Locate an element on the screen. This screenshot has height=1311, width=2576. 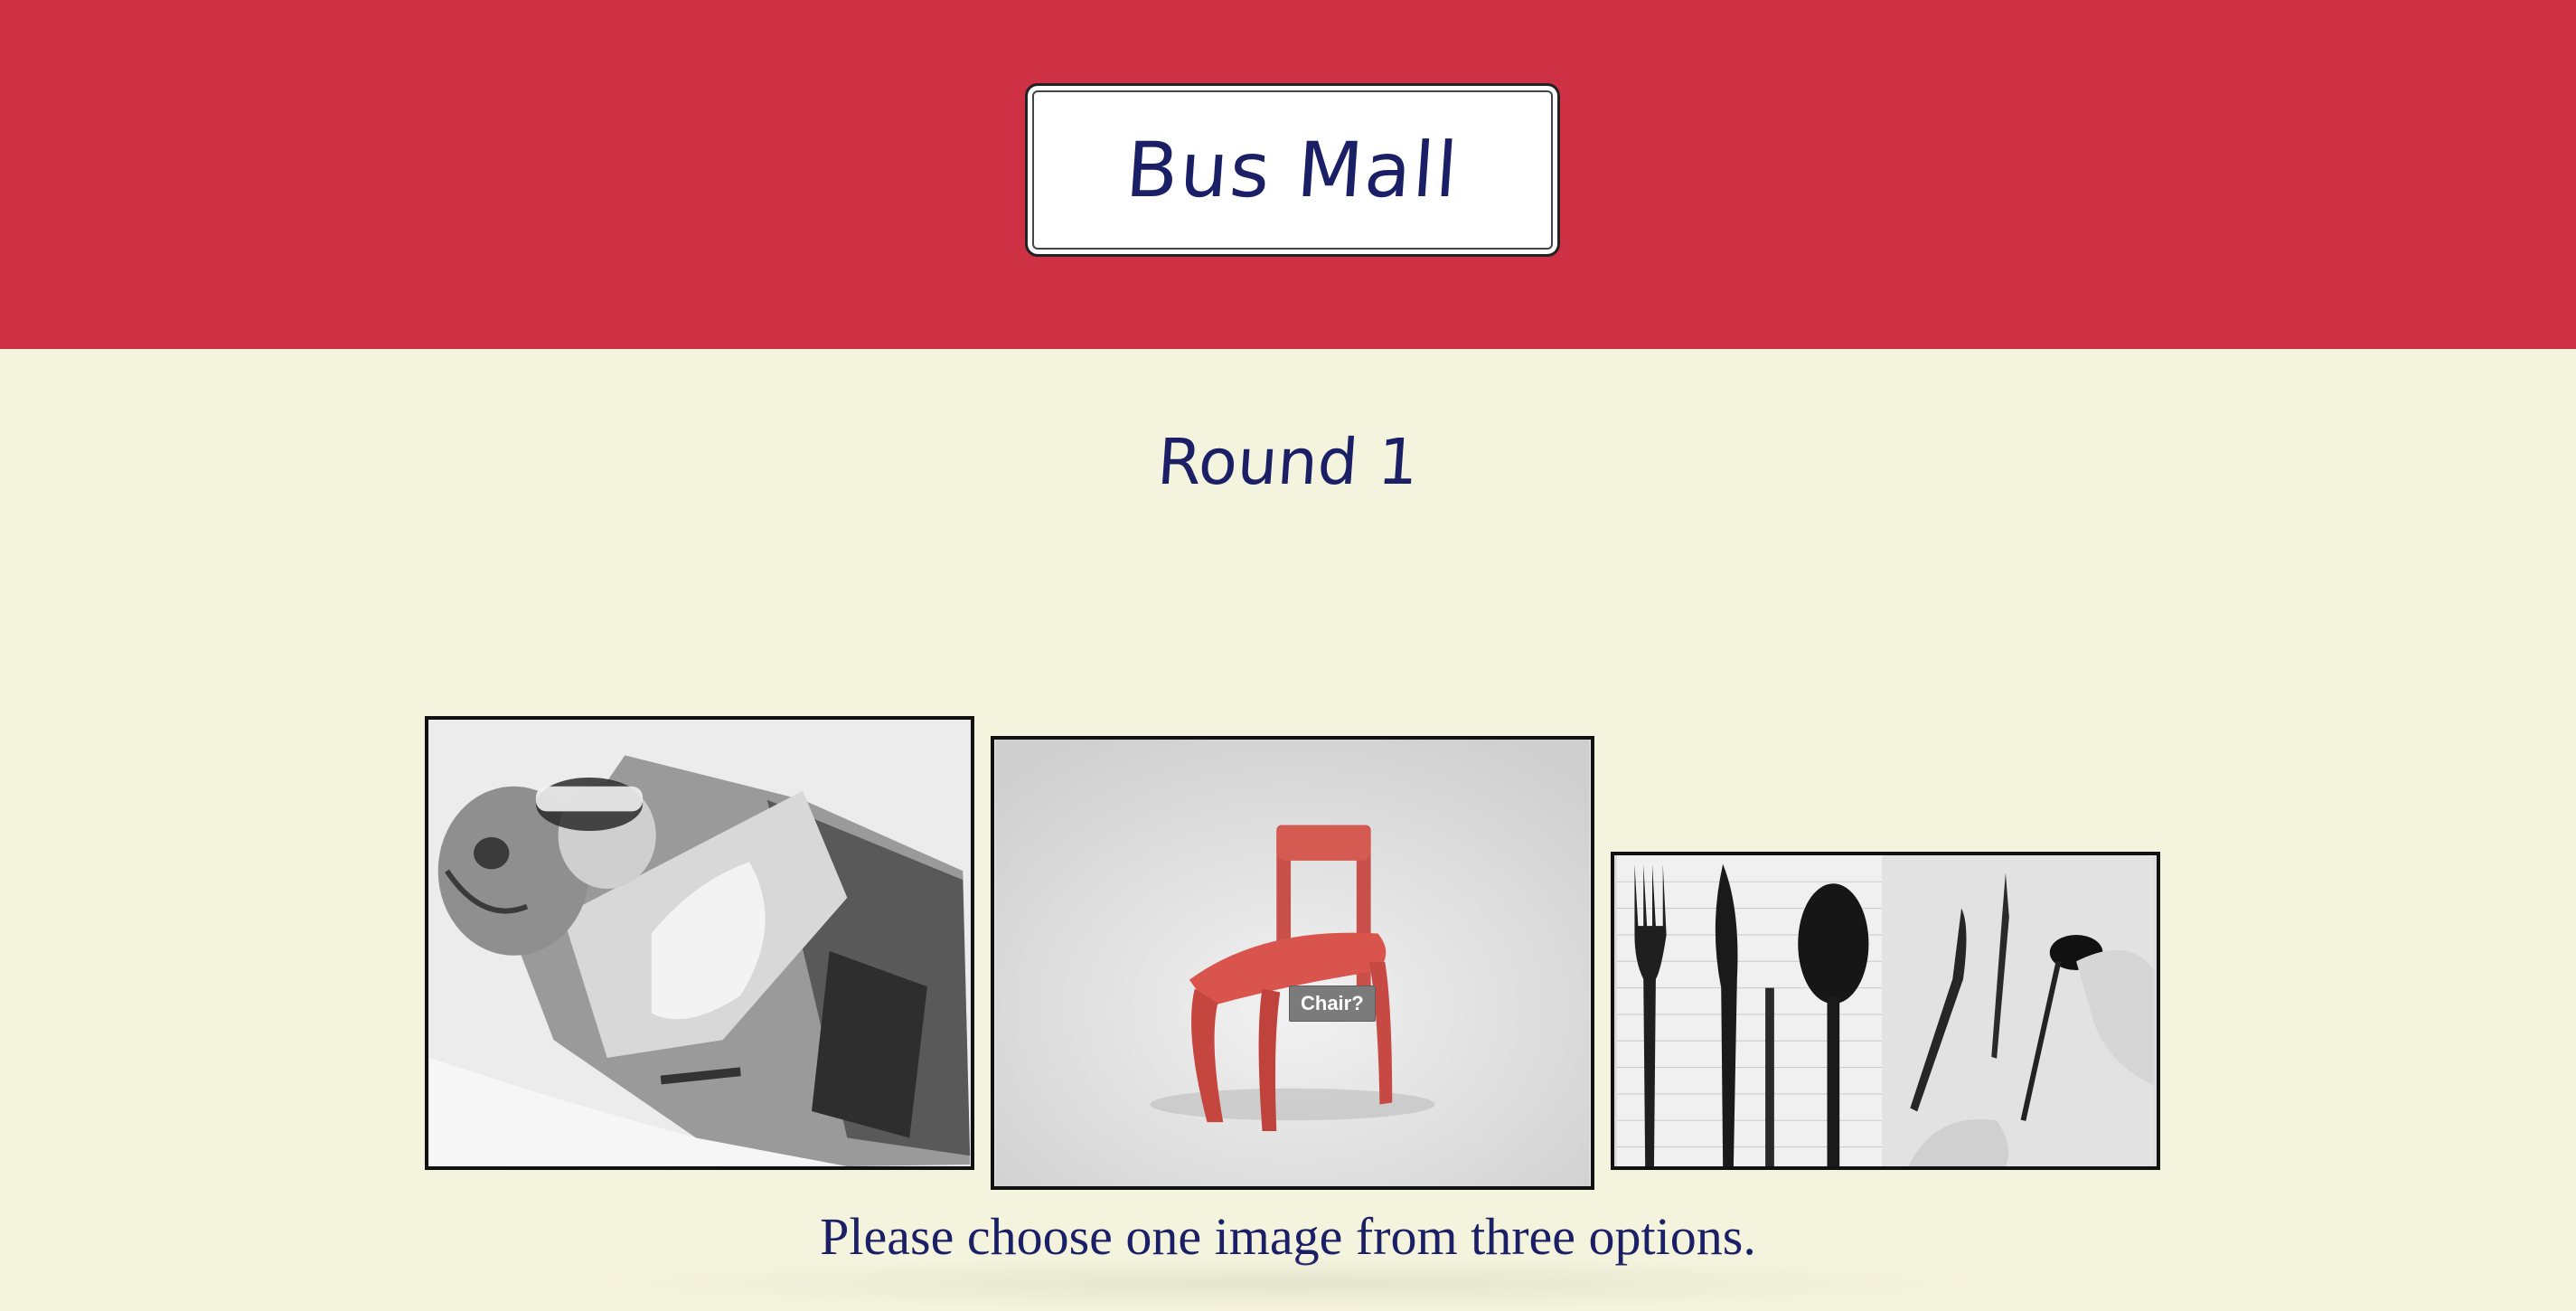
chair-image-icon is located at coordinates (1292, 963).